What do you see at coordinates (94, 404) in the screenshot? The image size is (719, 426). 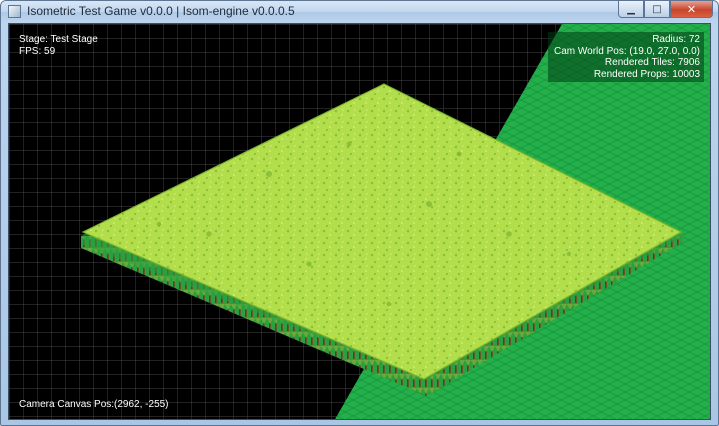 I see `camera-canvas-pos: Camera Canvas Pos:(2962, -255)` at bounding box center [94, 404].